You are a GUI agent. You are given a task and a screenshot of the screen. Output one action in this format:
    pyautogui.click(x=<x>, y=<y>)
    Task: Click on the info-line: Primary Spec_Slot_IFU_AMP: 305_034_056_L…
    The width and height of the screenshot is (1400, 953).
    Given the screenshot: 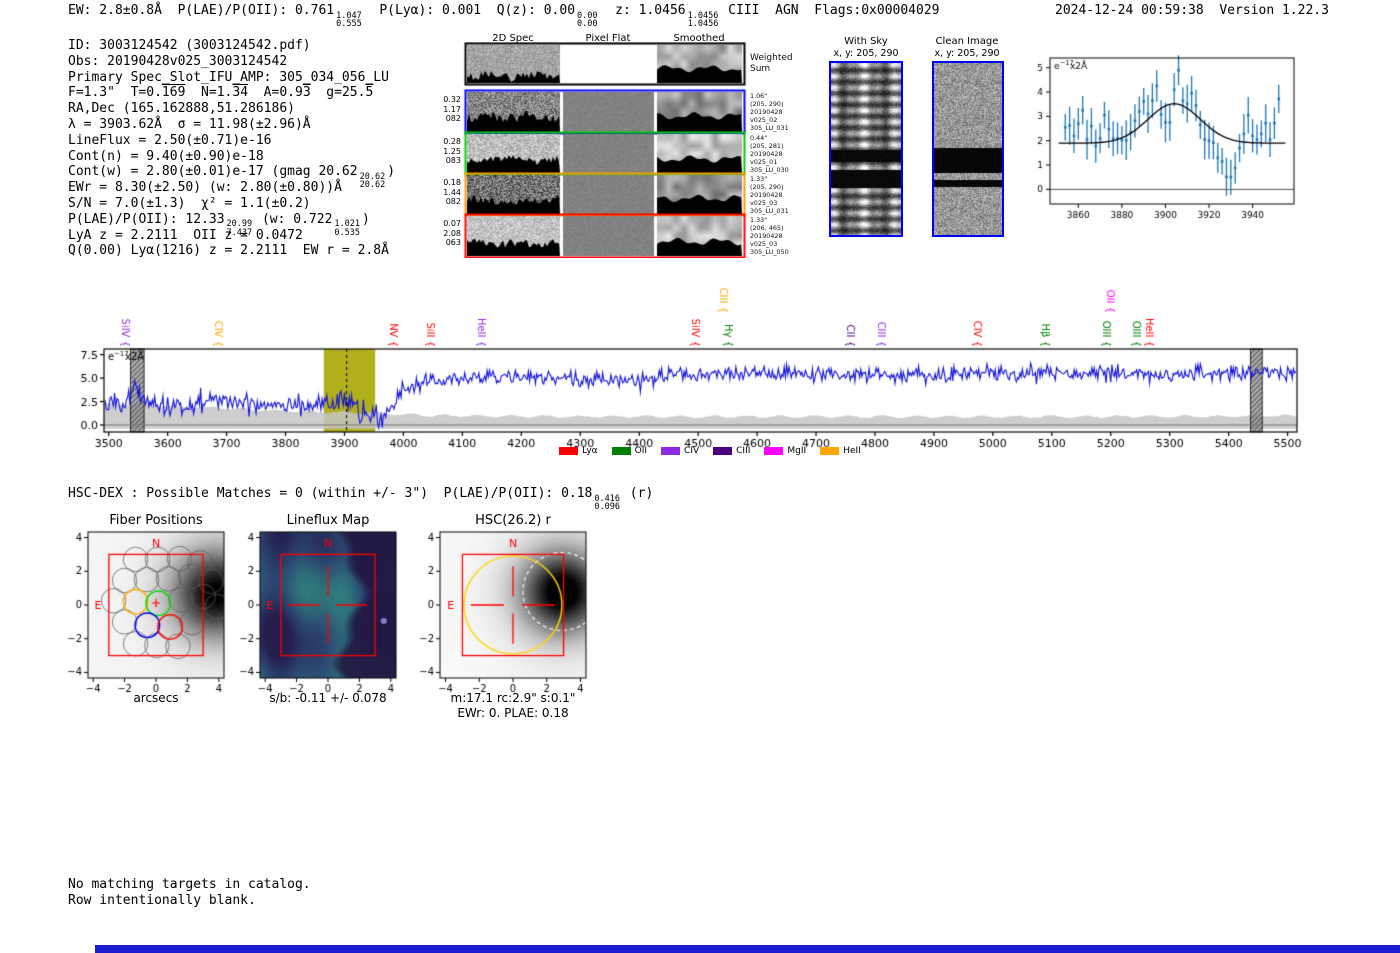 What is the action you would take?
    pyautogui.click(x=228, y=77)
    